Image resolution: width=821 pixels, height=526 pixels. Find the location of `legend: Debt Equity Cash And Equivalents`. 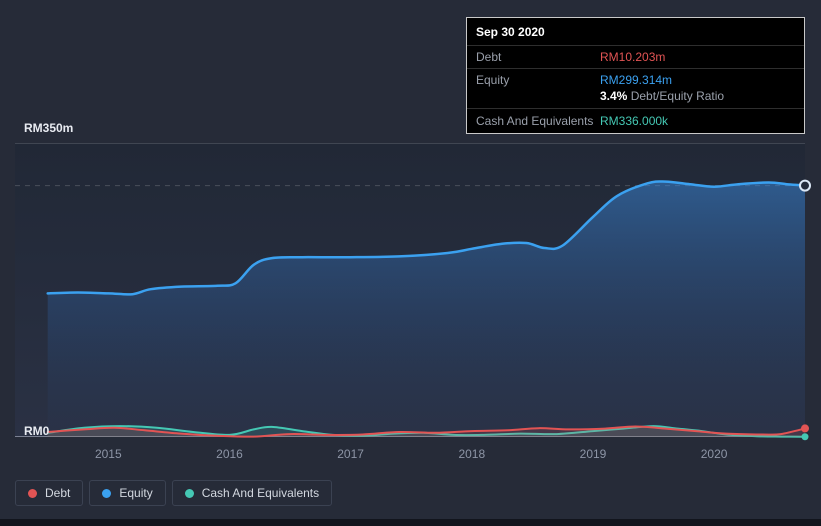

legend: Debt Equity Cash And Equivalents is located at coordinates (174, 493).